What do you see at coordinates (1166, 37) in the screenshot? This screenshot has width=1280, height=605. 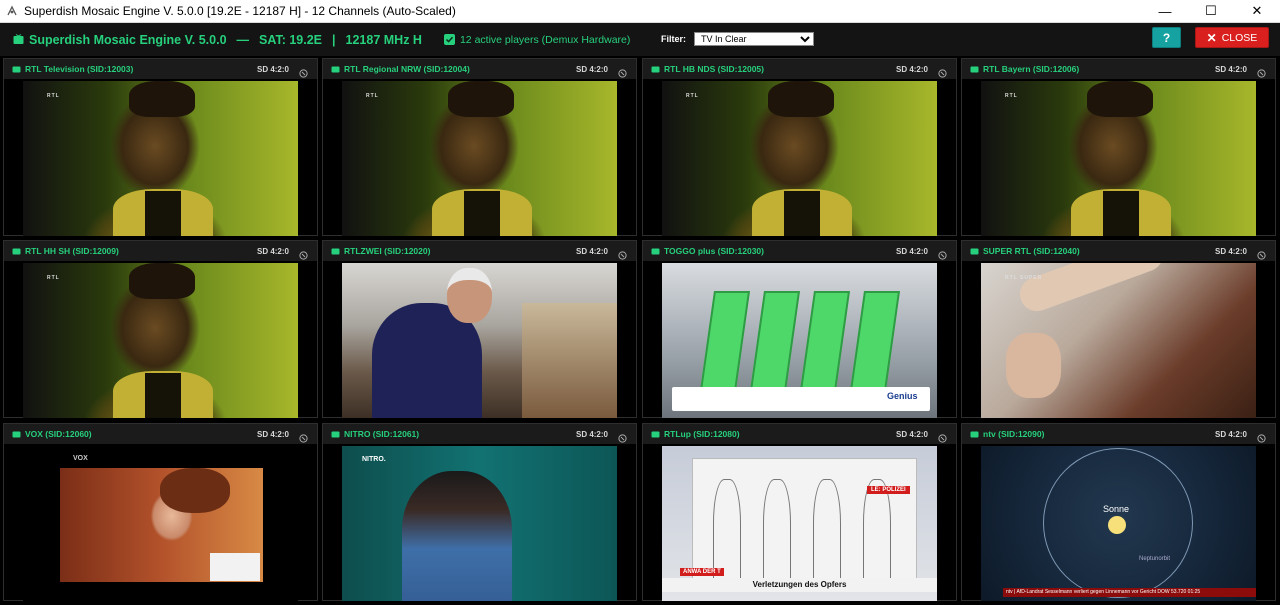 I see `help-button: ?` at bounding box center [1166, 37].